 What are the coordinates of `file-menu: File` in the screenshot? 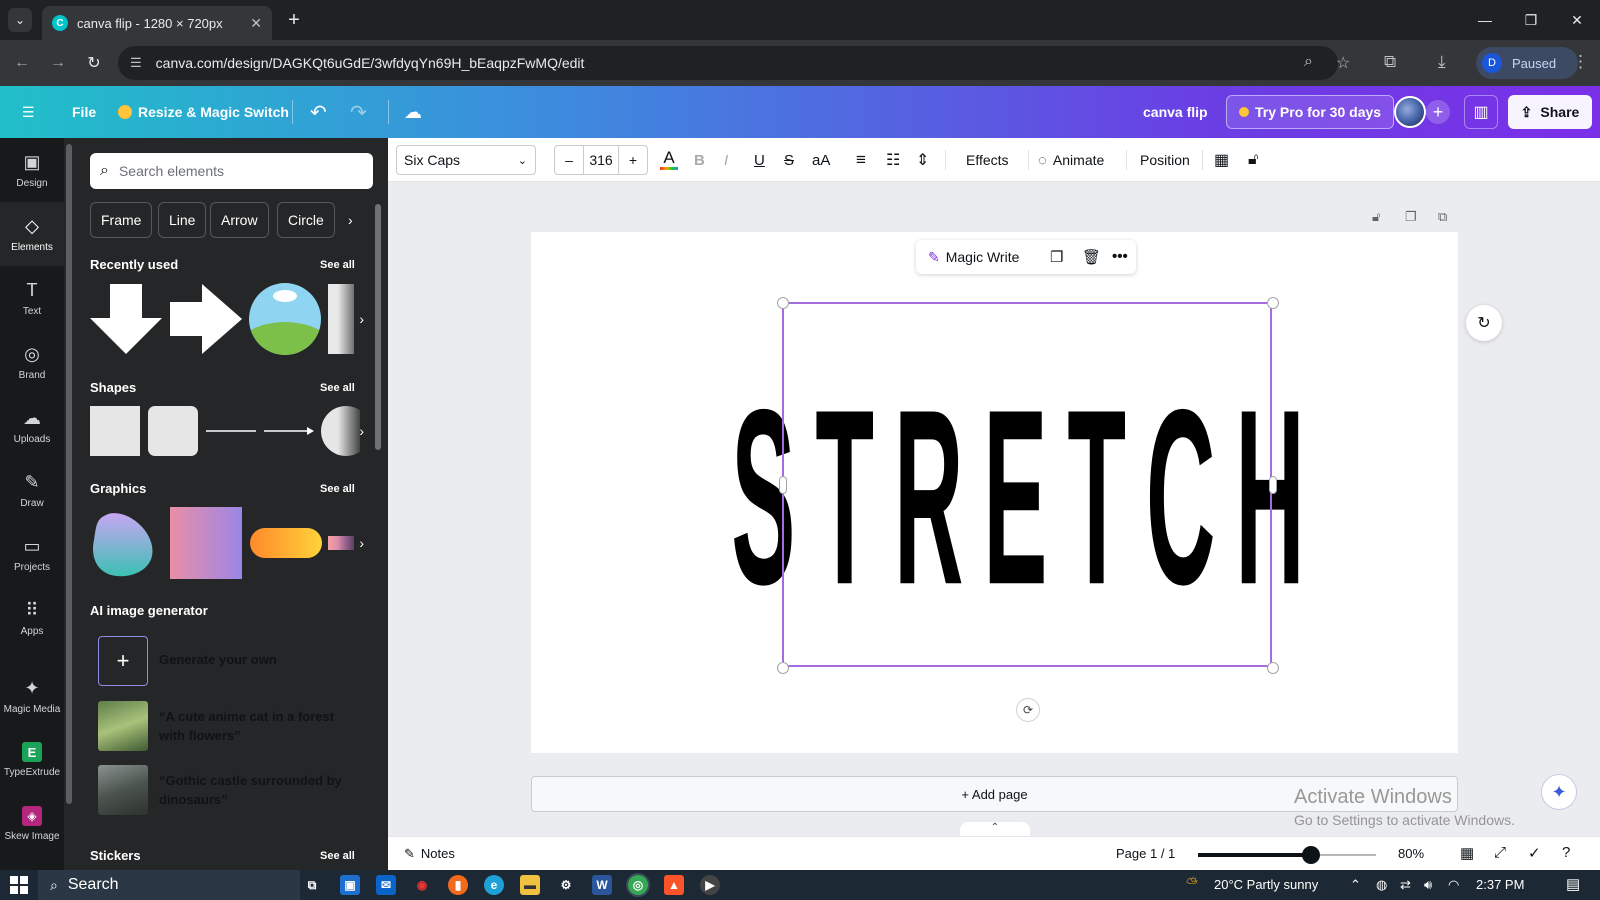 It's located at (84, 112).